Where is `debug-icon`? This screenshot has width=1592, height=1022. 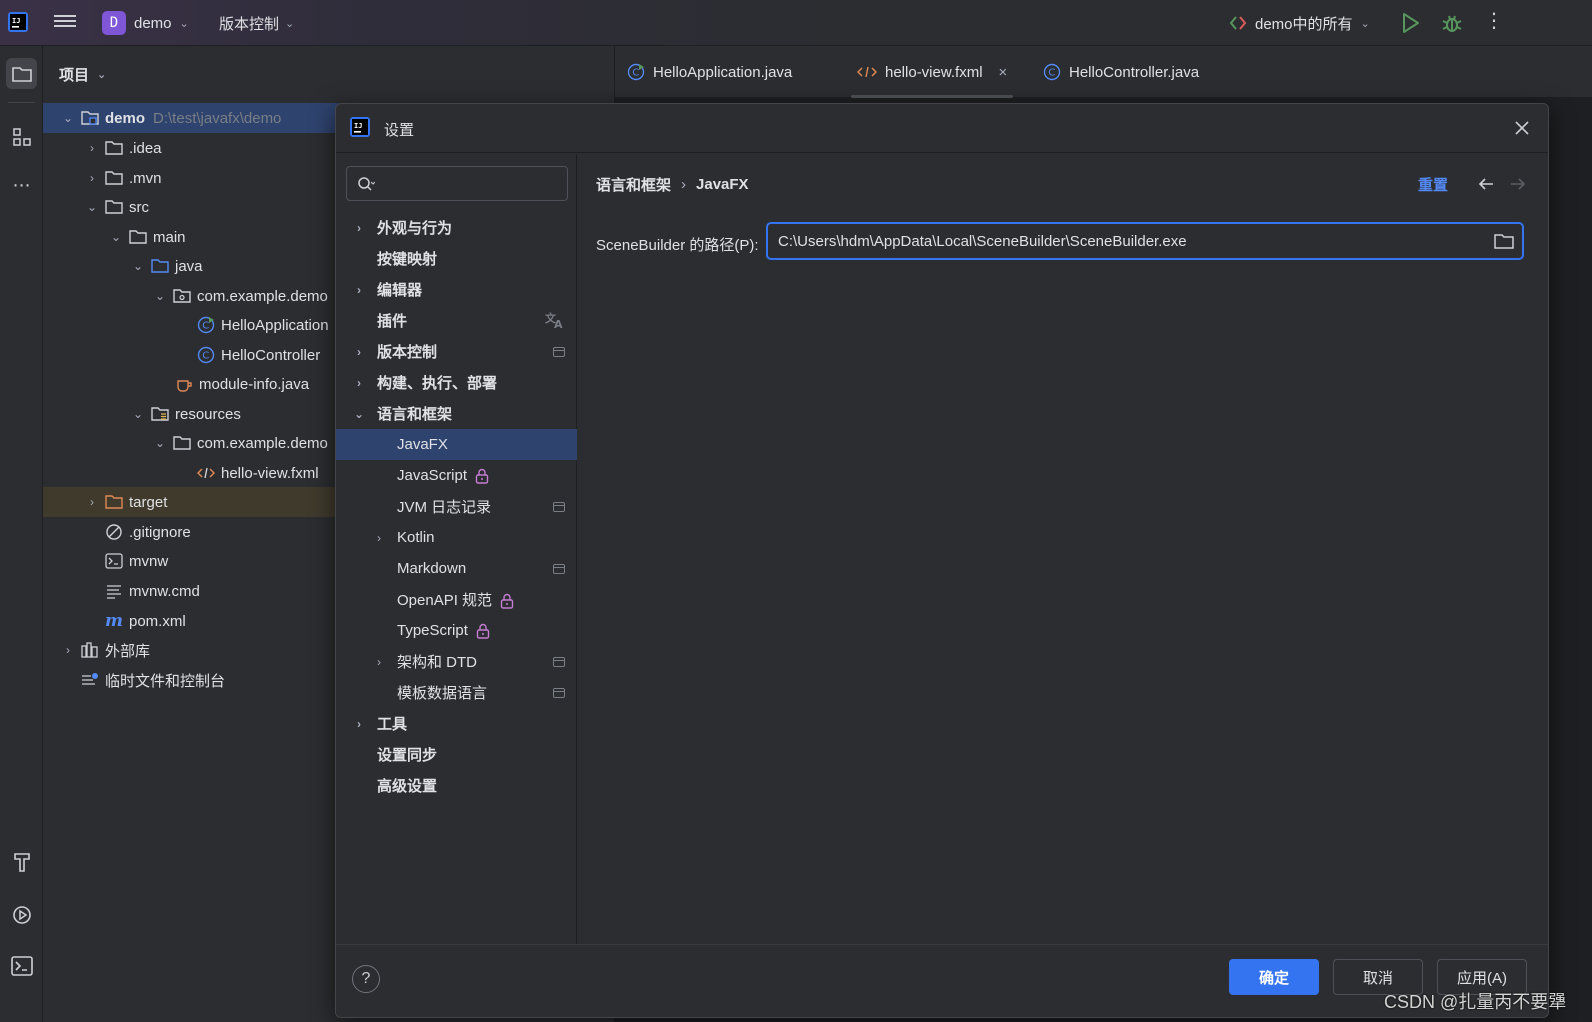
debug-icon is located at coordinates (1452, 23).